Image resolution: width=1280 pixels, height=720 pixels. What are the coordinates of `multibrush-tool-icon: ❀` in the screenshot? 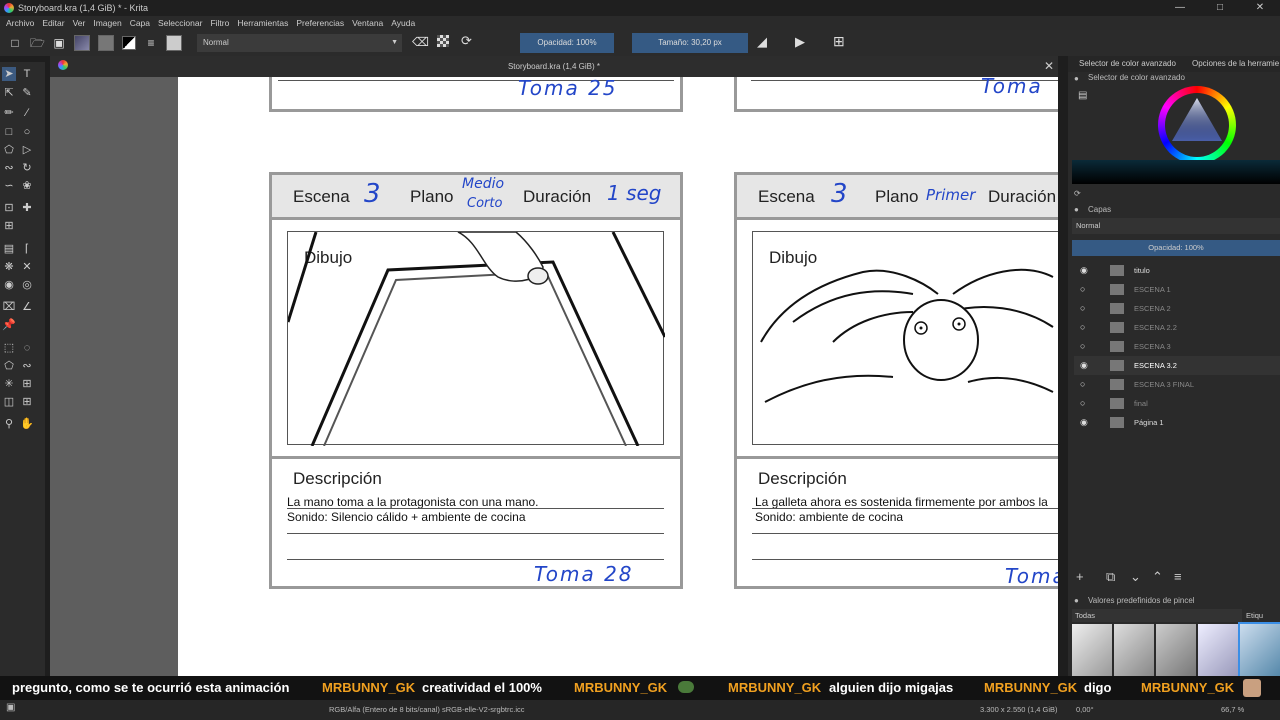 It's located at (27, 186).